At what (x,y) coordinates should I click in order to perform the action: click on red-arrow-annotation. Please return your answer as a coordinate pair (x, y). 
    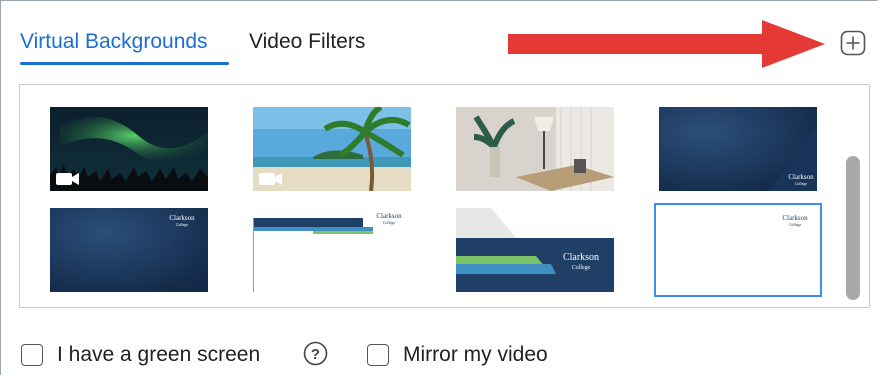
    Looking at the image, I should click on (666, 44).